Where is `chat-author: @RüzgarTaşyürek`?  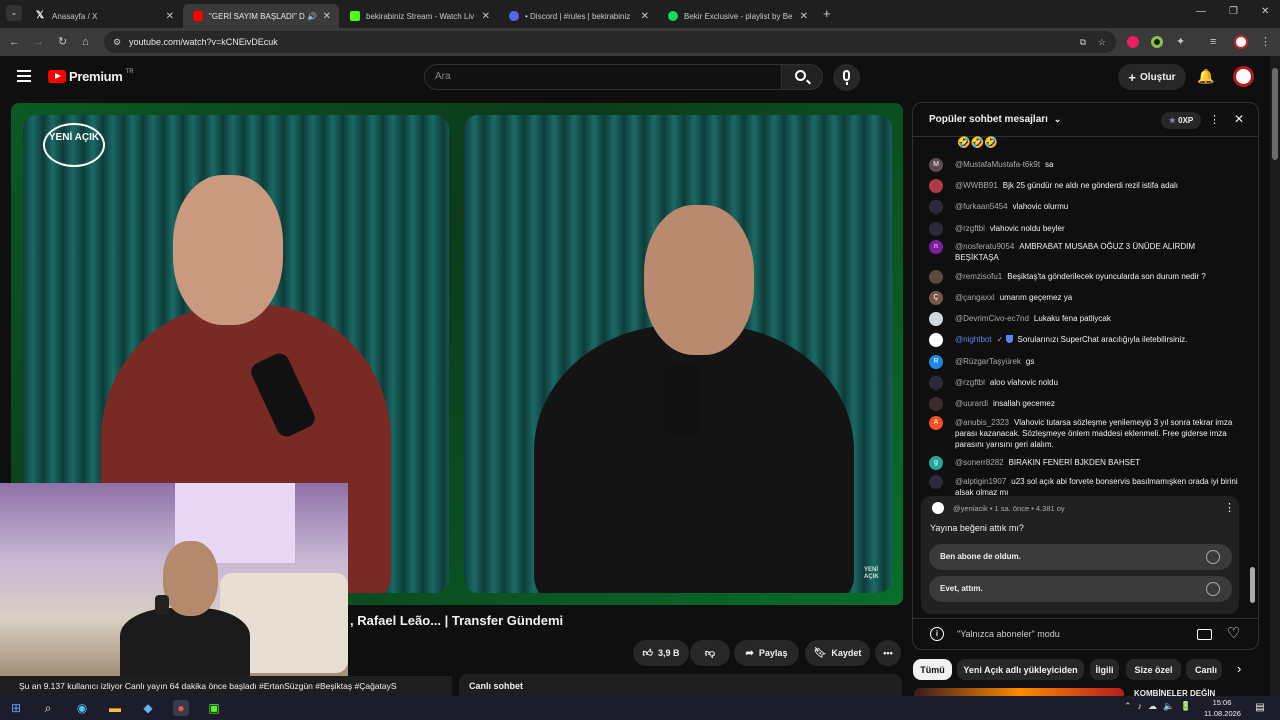 chat-author: @RüzgarTaşyürek is located at coordinates (988, 361).